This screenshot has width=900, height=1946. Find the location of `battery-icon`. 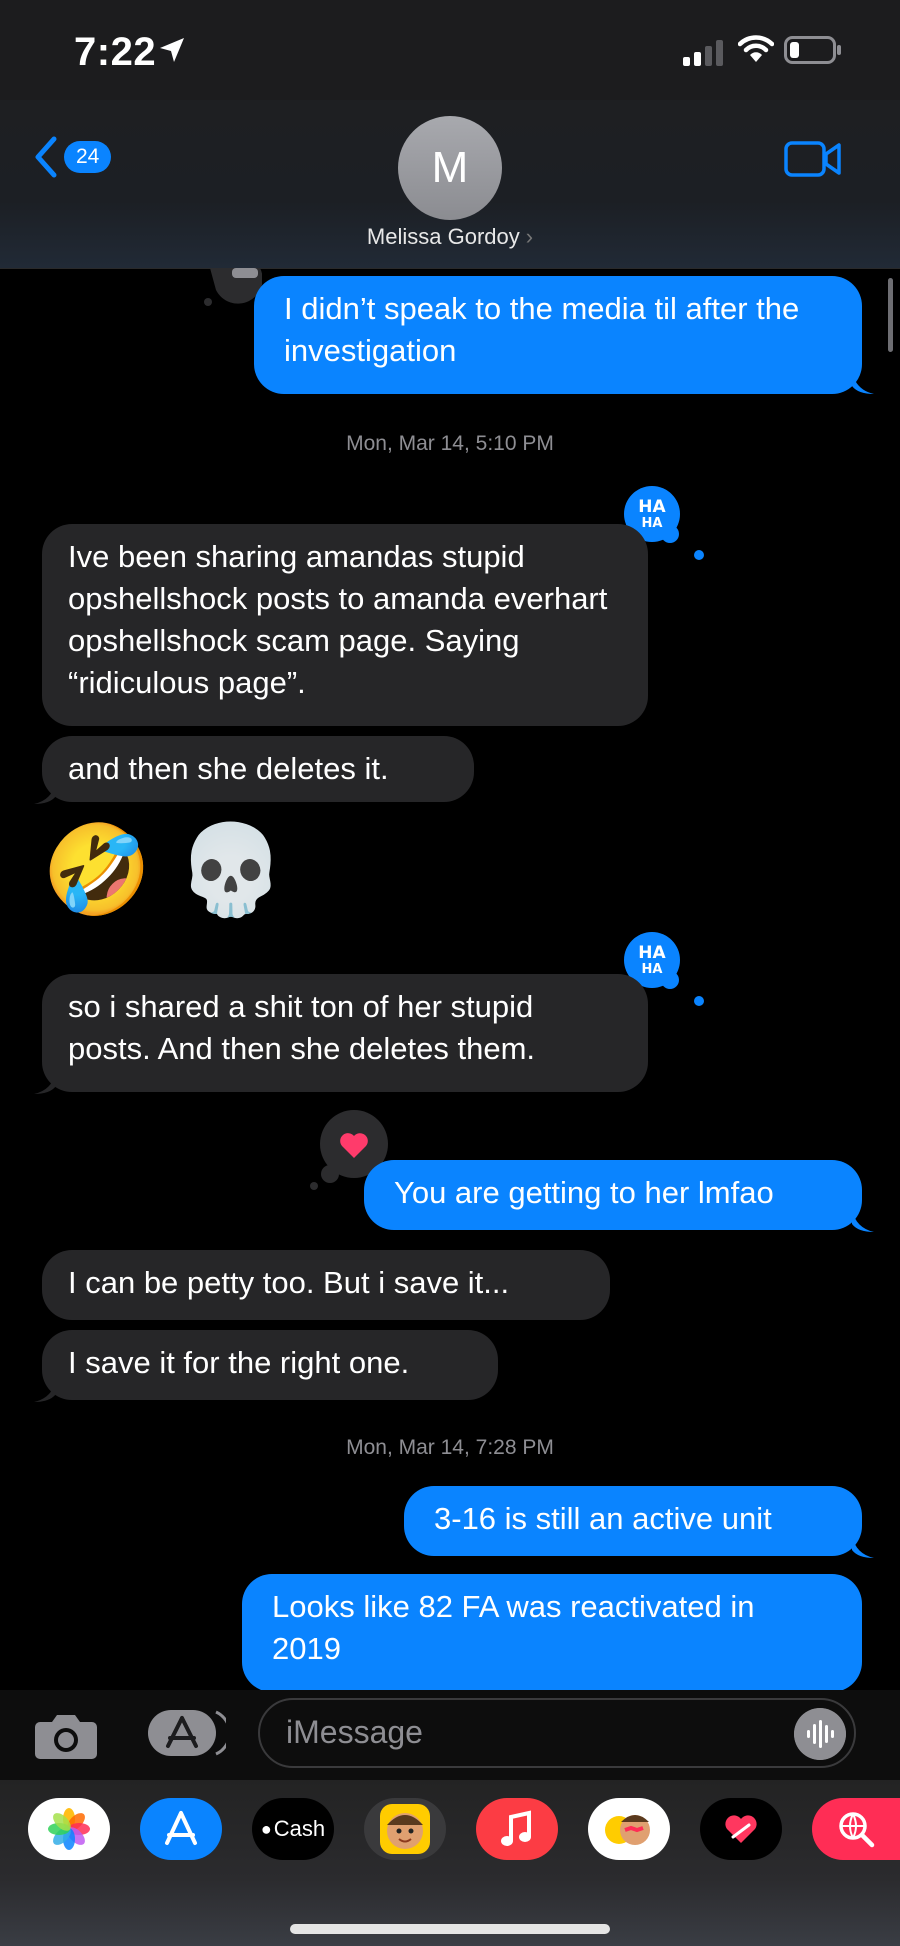

battery-icon is located at coordinates (812, 50).